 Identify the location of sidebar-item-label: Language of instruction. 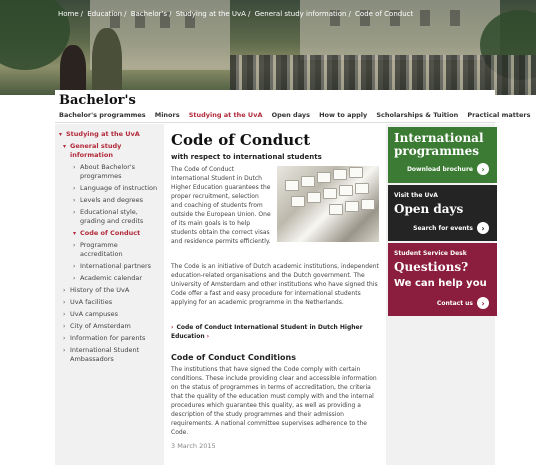
(119, 188).